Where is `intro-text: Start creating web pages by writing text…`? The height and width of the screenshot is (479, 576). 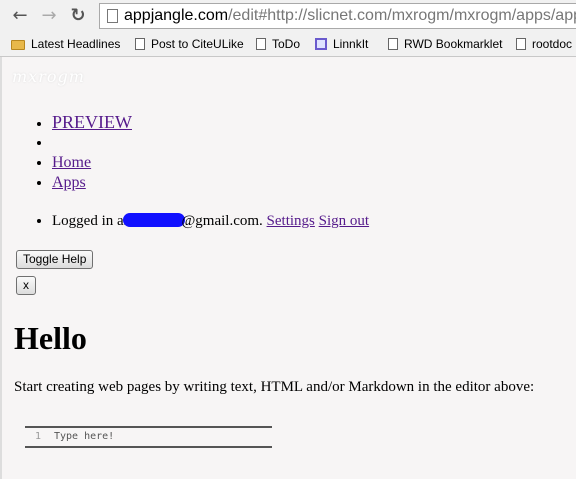 intro-text: Start creating web pages by writing text… is located at coordinates (274, 387).